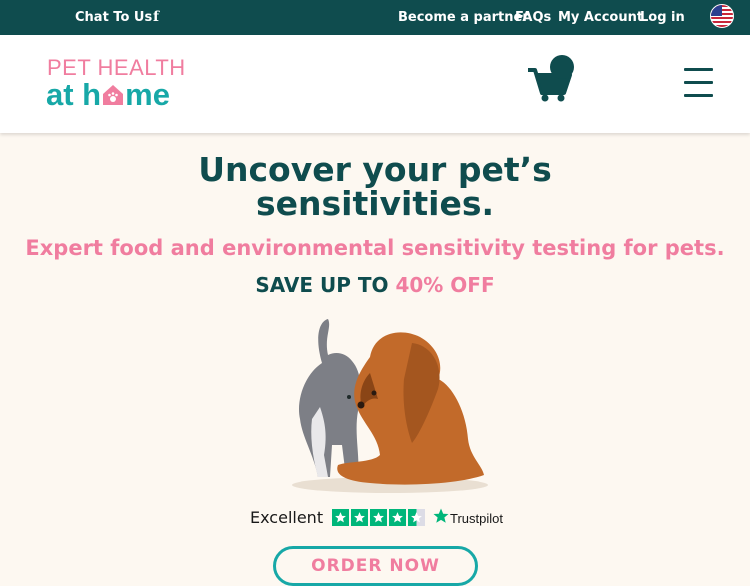 This screenshot has height=586, width=750. Describe the element at coordinates (551, 79) in the screenshot. I see `shopping-cart-icon` at that location.